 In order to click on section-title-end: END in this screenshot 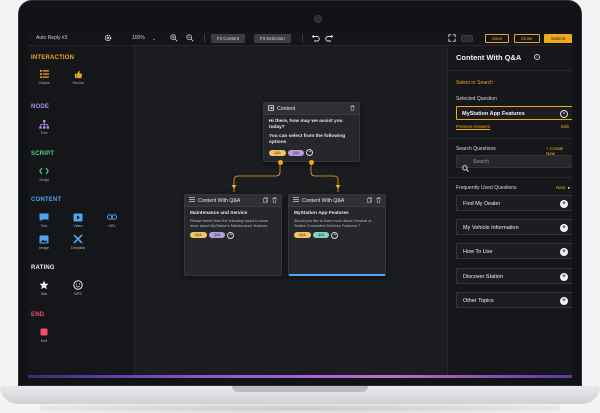, I will do `click(38, 315)`.